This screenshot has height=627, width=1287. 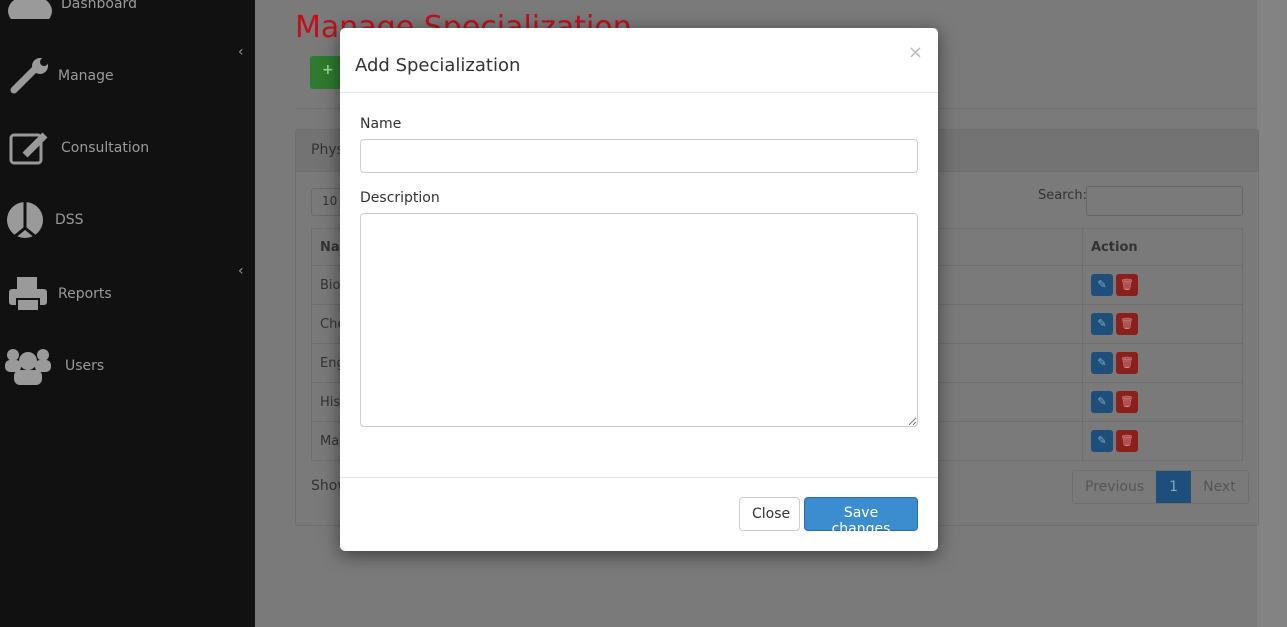 What do you see at coordinates (769, 514) in the screenshot?
I see `close-button: Close` at bounding box center [769, 514].